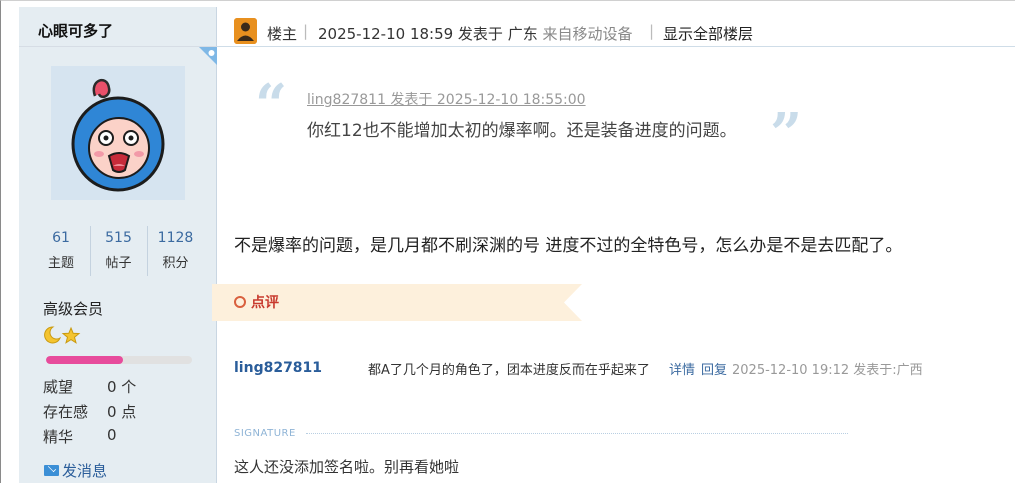 The height and width of the screenshot is (483, 1015). What do you see at coordinates (265, 433) in the screenshot?
I see `signature-label: SIGNATURE` at bounding box center [265, 433].